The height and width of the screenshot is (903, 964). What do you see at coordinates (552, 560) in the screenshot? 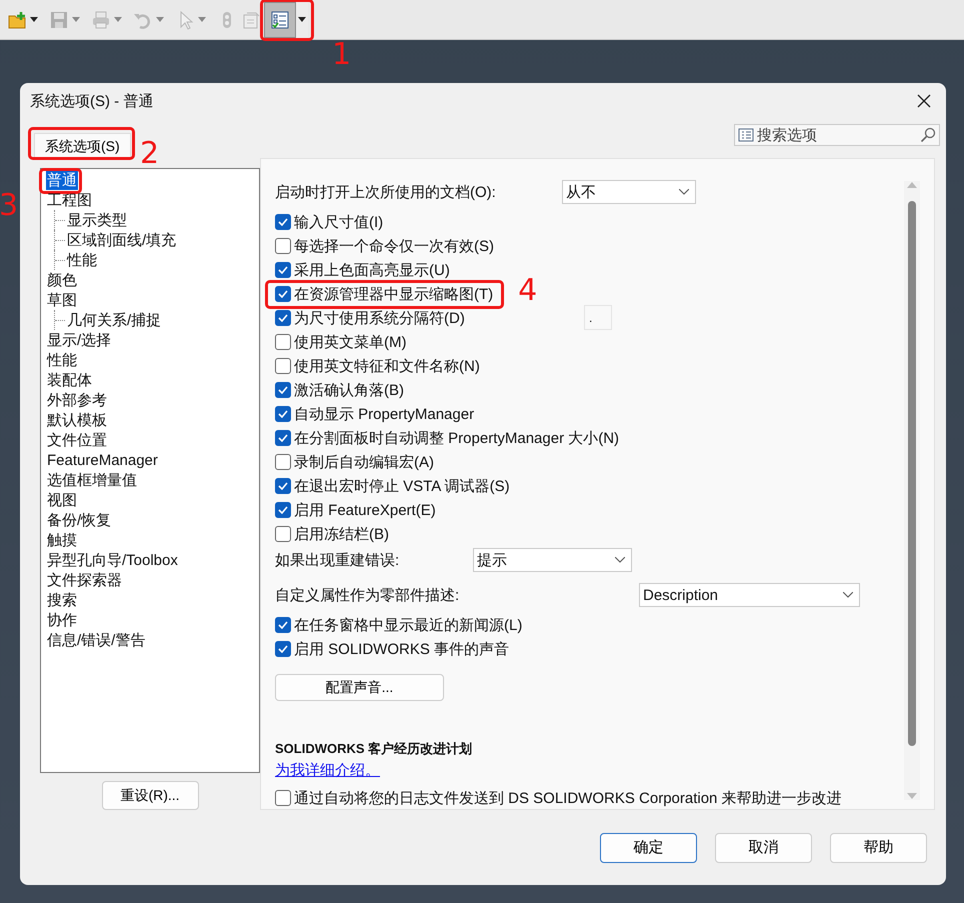
I see `dropdown: 提示` at bounding box center [552, 560].